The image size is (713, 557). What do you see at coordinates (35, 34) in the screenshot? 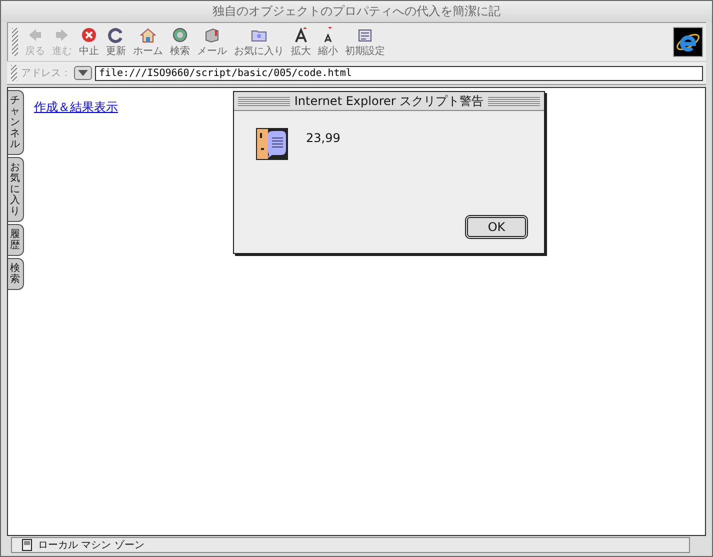
I see `arrow-left-icon` at bounding box center [35, 34].